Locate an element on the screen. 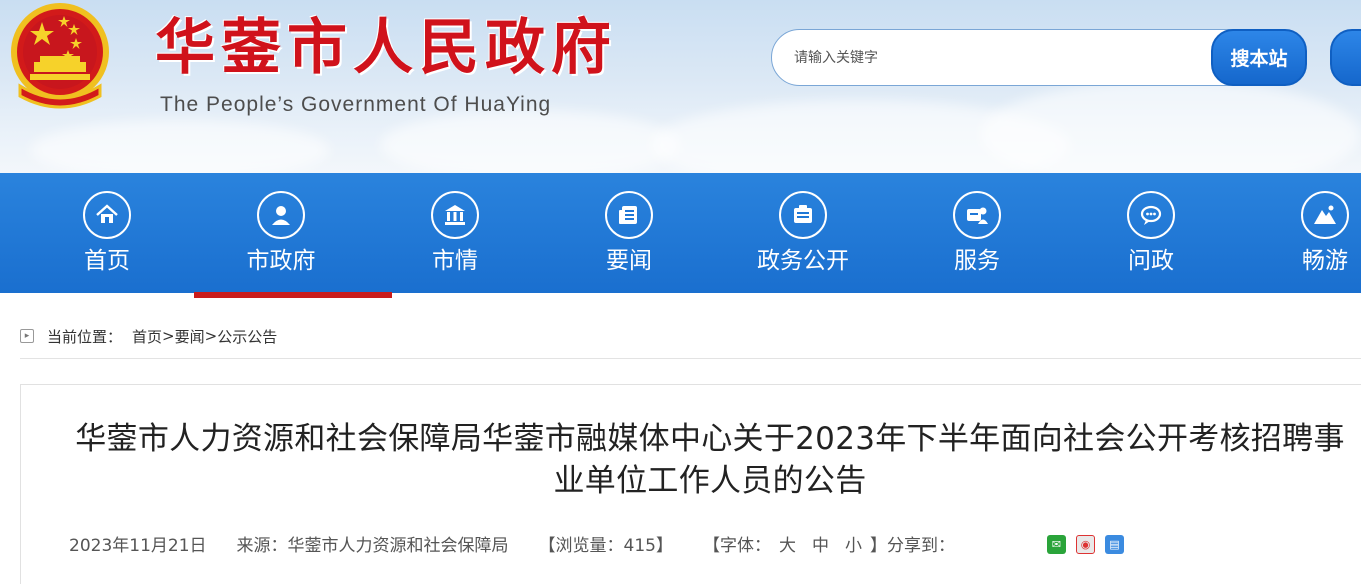 This screenshot has height=584, width=1361. home-icon is located at coordinates (107, 215).